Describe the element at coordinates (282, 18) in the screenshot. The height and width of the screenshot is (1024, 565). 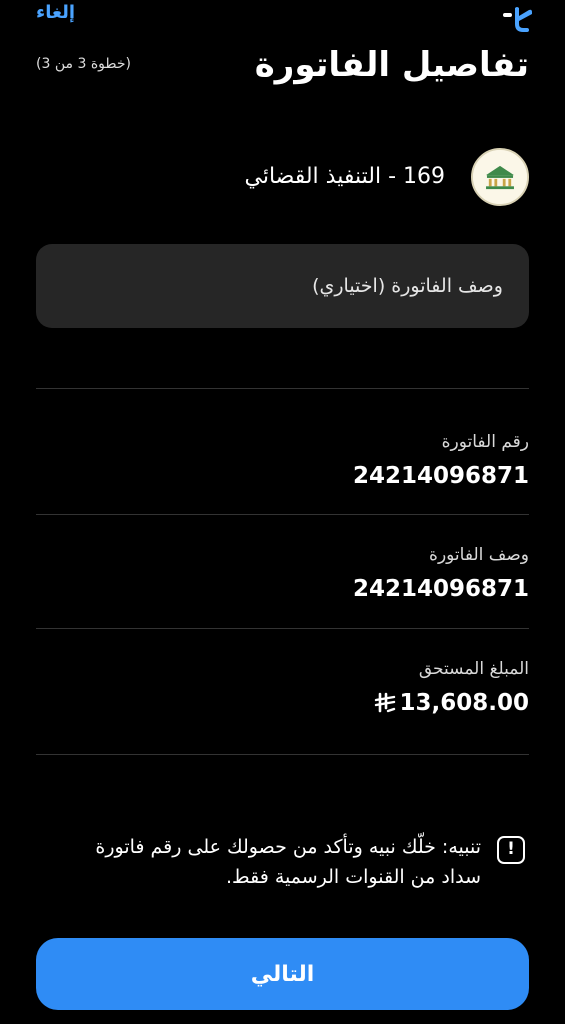
I see `top-bar: إلغاء` at that location.